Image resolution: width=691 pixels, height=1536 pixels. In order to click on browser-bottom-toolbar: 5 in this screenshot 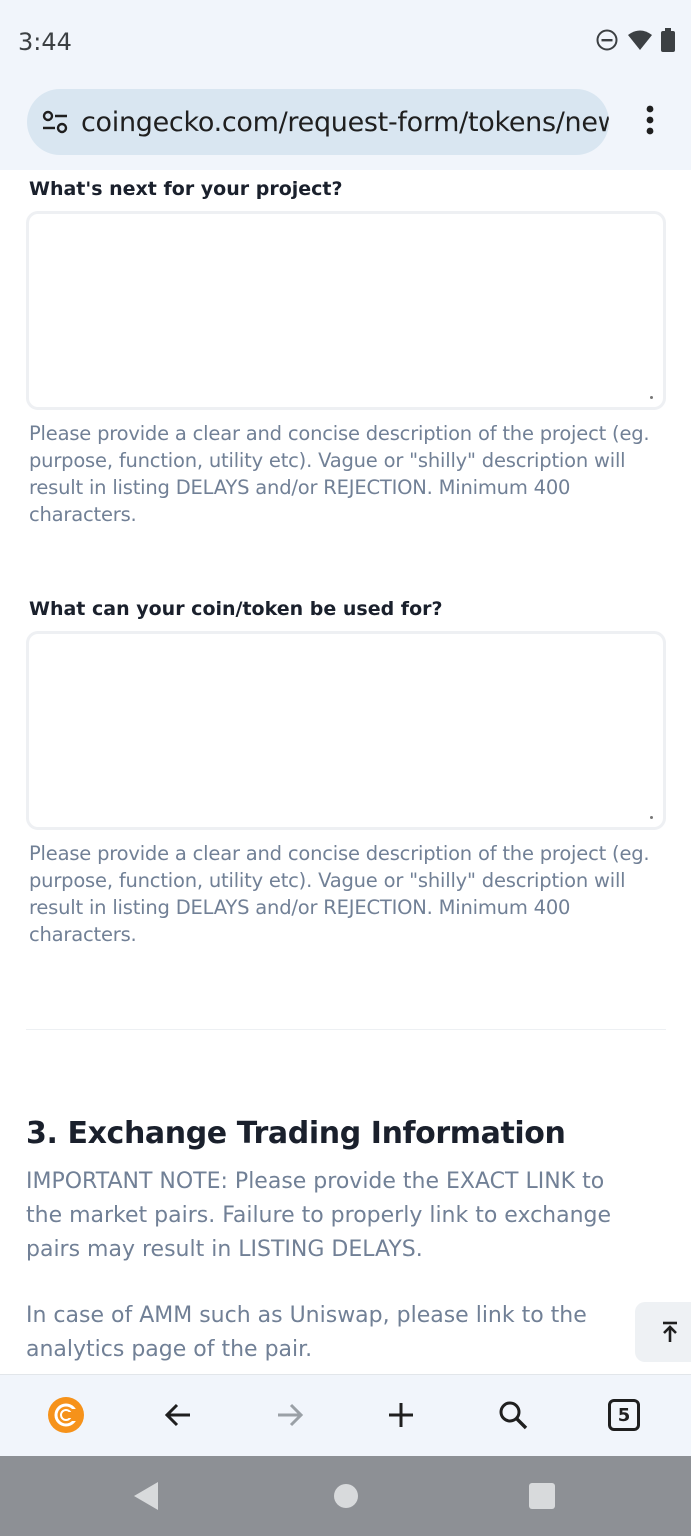, I will do `click(345, 1415)`.